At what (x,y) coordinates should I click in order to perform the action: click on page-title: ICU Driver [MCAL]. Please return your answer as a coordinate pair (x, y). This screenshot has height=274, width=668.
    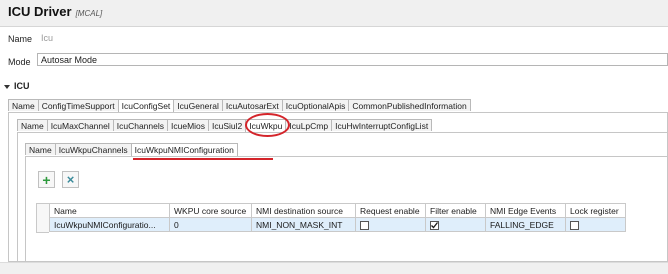
    Looking at the image, I should click on (55, 11).